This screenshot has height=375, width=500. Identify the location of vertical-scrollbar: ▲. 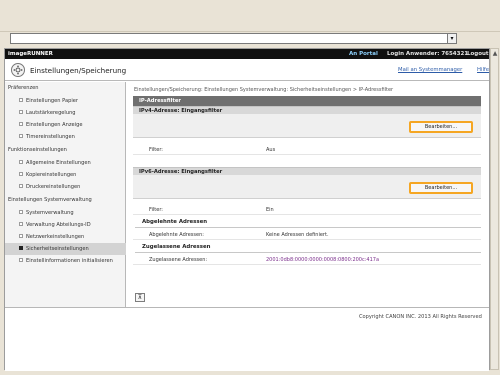
(494, 209).